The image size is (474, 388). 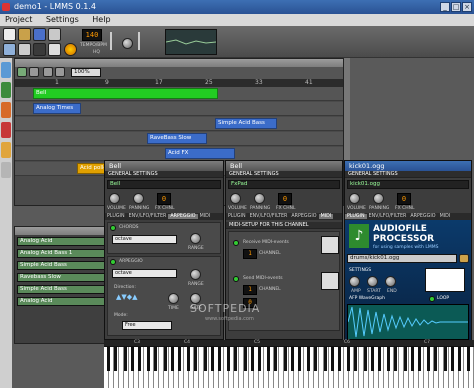 I want to click on bar-marker: 41, so click(x=309, y=82).